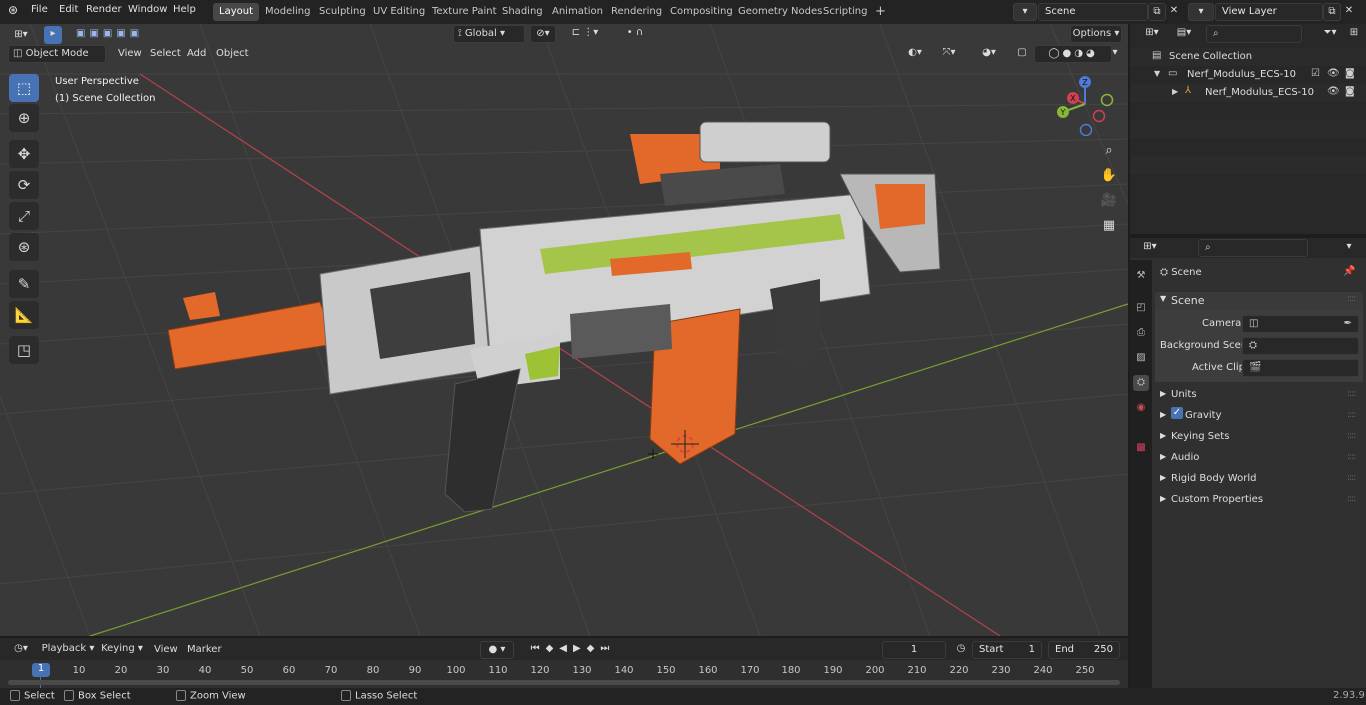 The width and height of the screenshot is (1366, 705). I want to click on section-units: ▶ Units ::::, so click(1259, 395).